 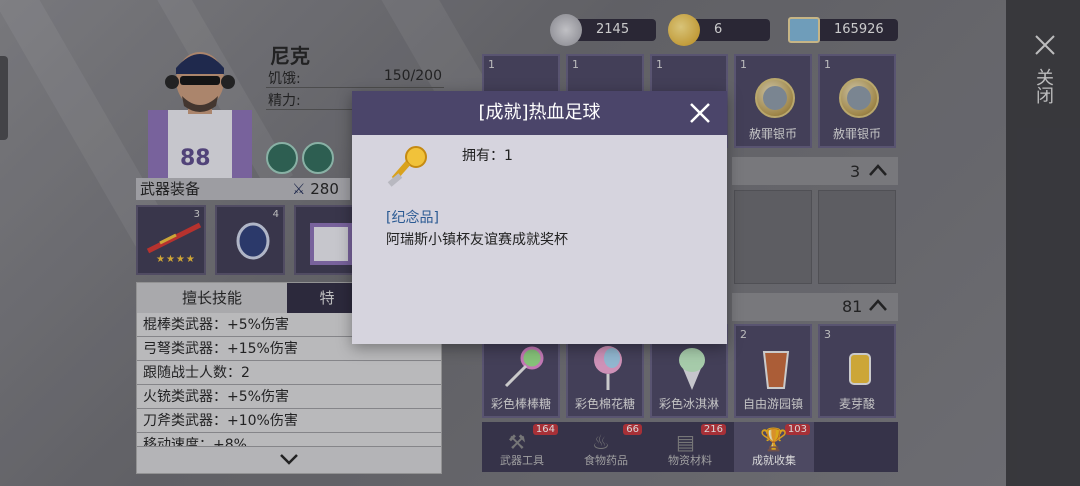 I want to click on item-description: 阿瑞斯小镇杯友谊赛成就奖杯, so click(x=477, y=240).